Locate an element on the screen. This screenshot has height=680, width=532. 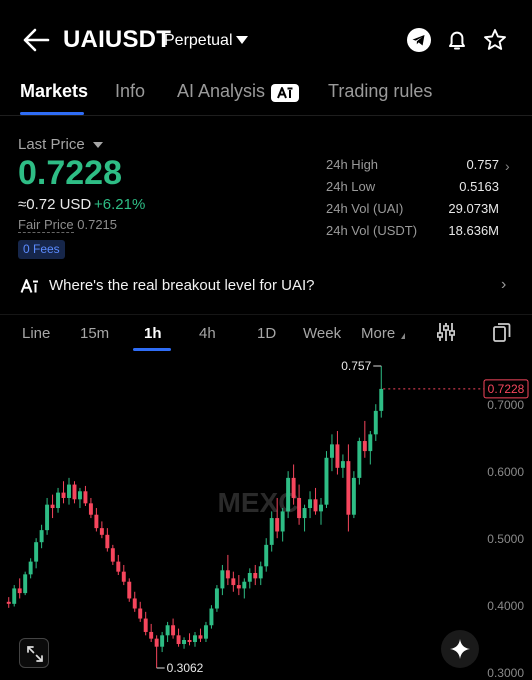
price-change: +6.21% is located at coordinates (120, 204).